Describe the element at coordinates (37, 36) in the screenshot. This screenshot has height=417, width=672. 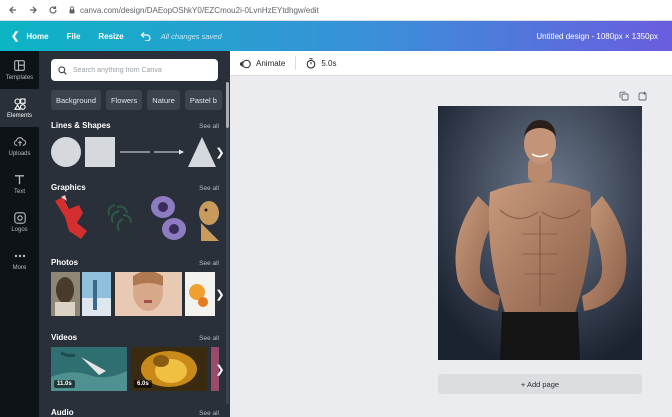
I see `home-label: Home` at that location.